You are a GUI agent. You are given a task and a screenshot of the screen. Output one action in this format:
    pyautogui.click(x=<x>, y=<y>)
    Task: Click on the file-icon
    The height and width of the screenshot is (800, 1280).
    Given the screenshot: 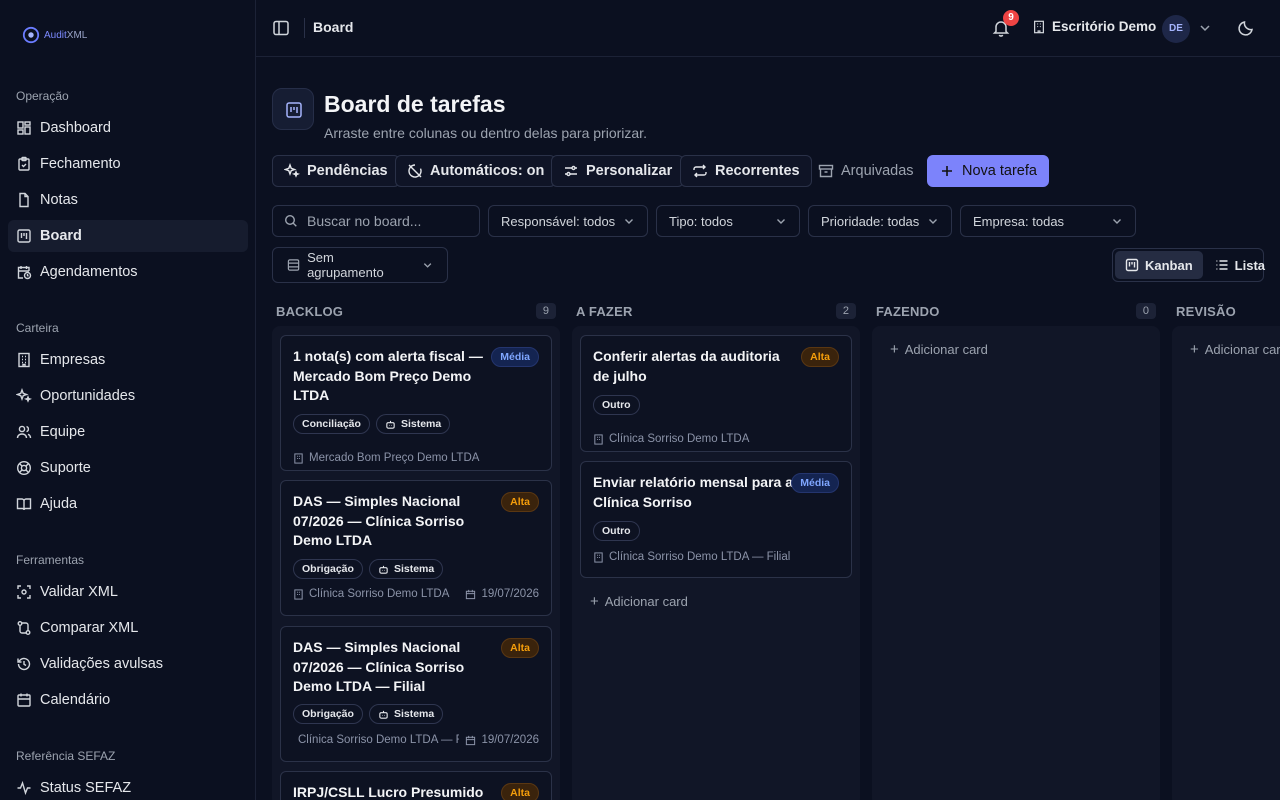 What is the action you would take?
    pyautogui.click(x=24, y=200)
    